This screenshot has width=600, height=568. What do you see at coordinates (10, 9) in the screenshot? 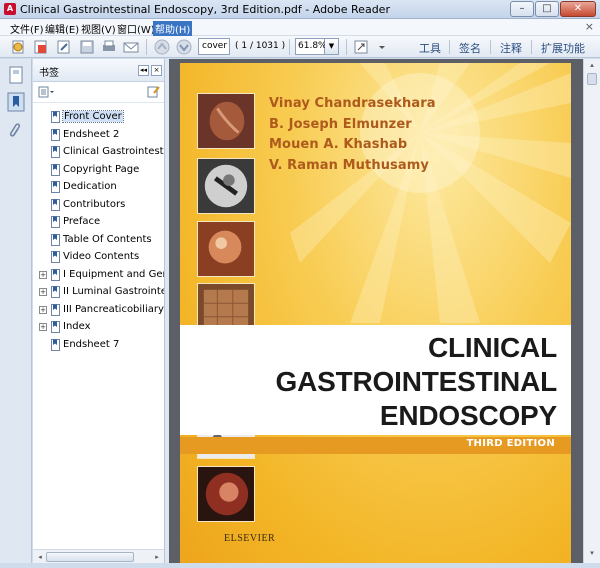
I see `adobe-reader-icon: A` at bounding box center [10, 9].